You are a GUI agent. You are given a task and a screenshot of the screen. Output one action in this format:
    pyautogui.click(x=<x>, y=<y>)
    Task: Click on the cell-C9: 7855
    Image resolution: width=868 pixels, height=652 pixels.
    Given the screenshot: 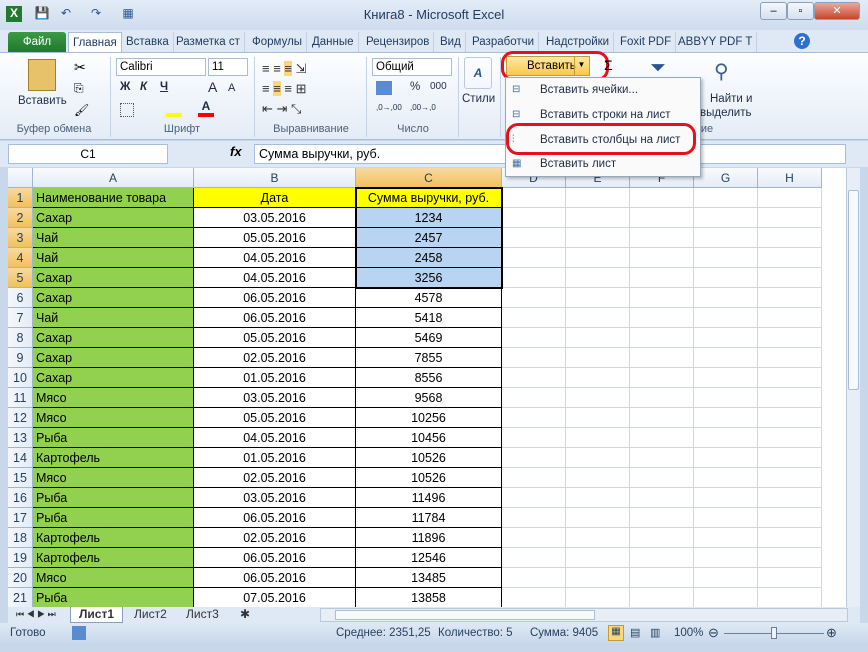 What is the action you would take?
    pyautogui.click(x=429, y=358)
    